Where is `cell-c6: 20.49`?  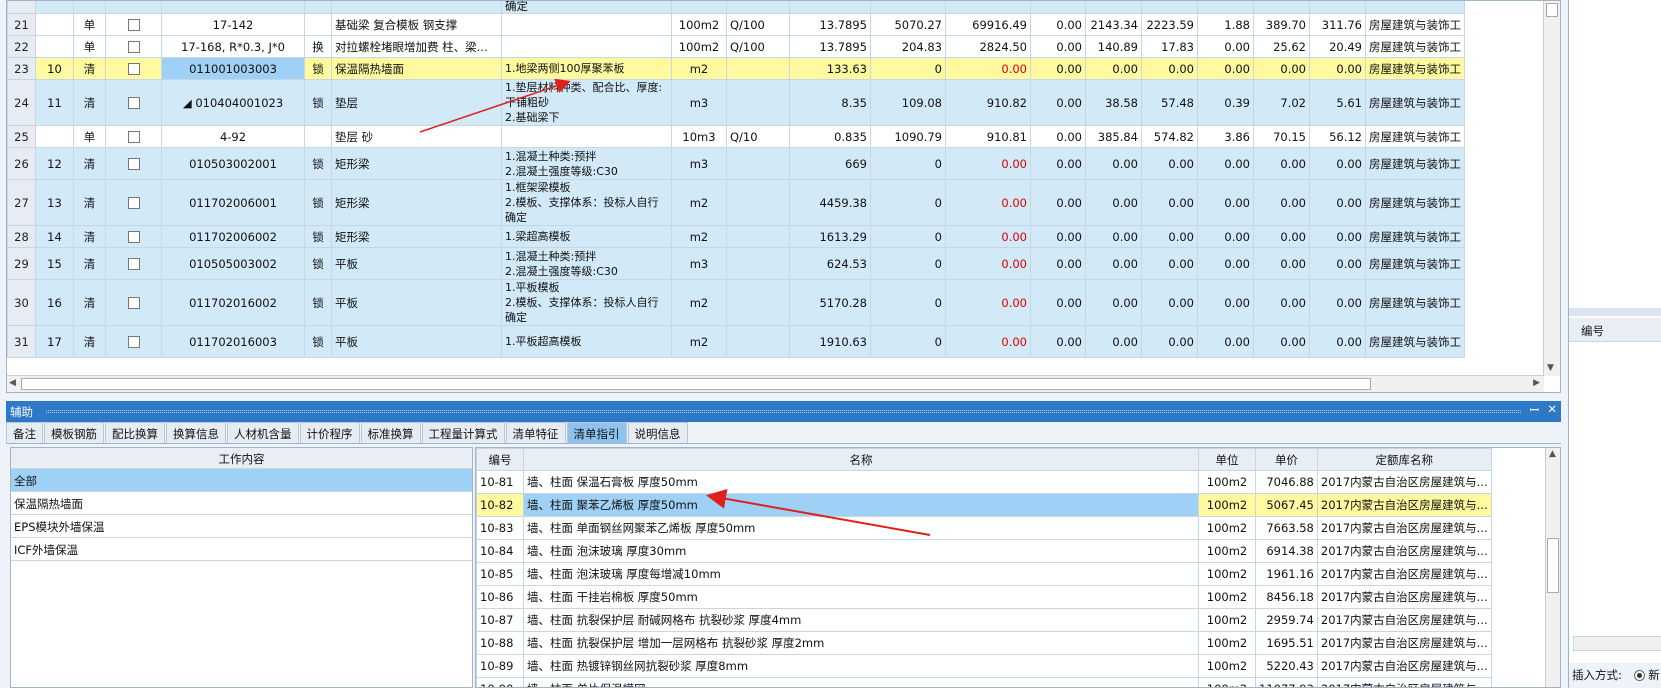 cell-c6: 20.49 is located at coordinates (1337, 46).